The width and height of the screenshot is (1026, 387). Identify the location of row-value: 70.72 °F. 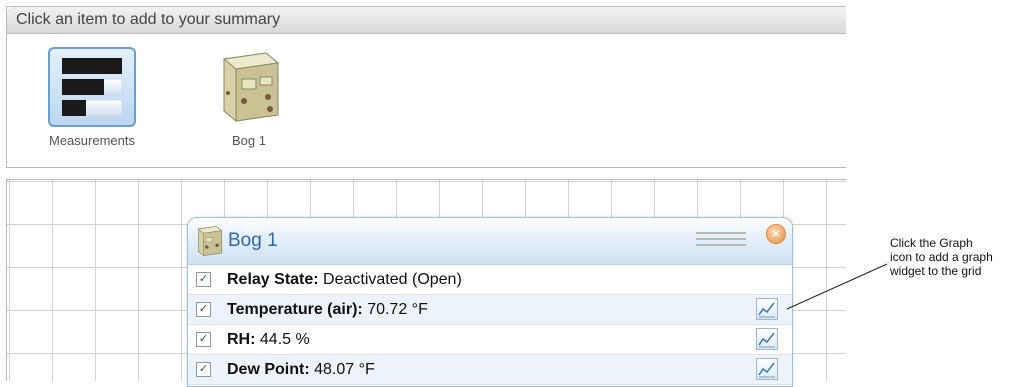
(397, 309).